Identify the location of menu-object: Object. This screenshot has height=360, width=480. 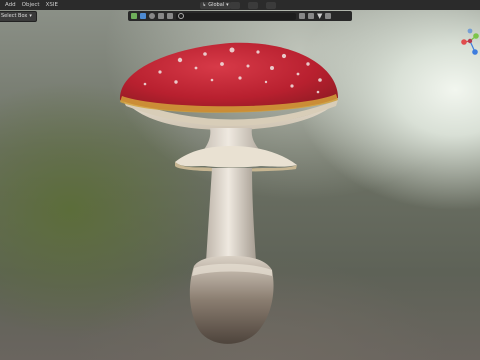
(31, 5).